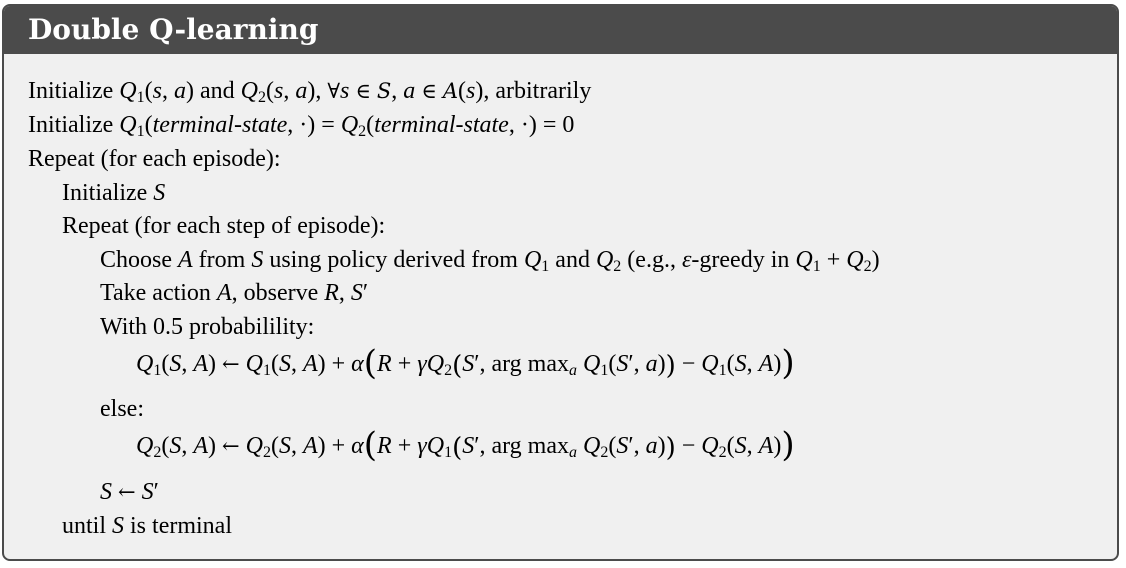 This screenshot has height=568, width=1126. Describe the element at coordinates (114, 193) in the screenshot. I see `line-initialize-s: Initialize S` at that location.